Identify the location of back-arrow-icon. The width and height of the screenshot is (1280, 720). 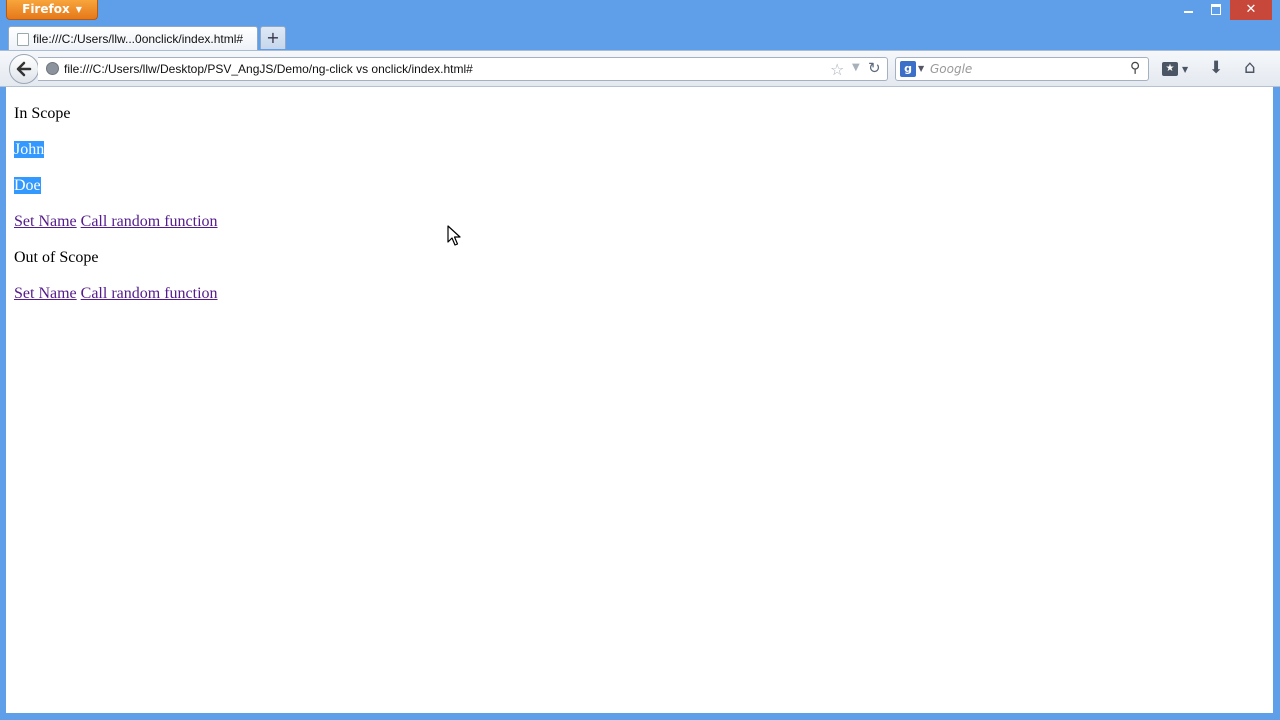
(24, 69).